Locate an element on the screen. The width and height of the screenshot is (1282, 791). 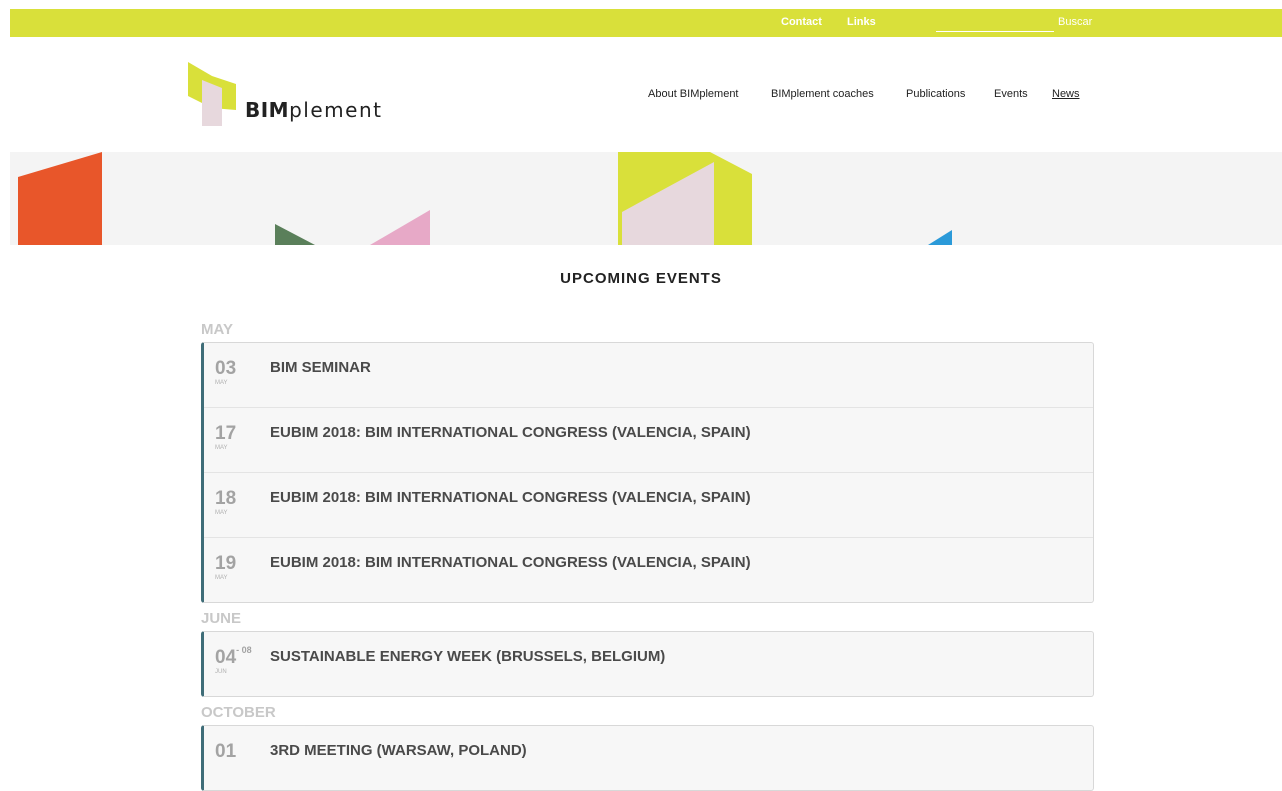
nav-events: Events is located at coordinates (1011, 94).